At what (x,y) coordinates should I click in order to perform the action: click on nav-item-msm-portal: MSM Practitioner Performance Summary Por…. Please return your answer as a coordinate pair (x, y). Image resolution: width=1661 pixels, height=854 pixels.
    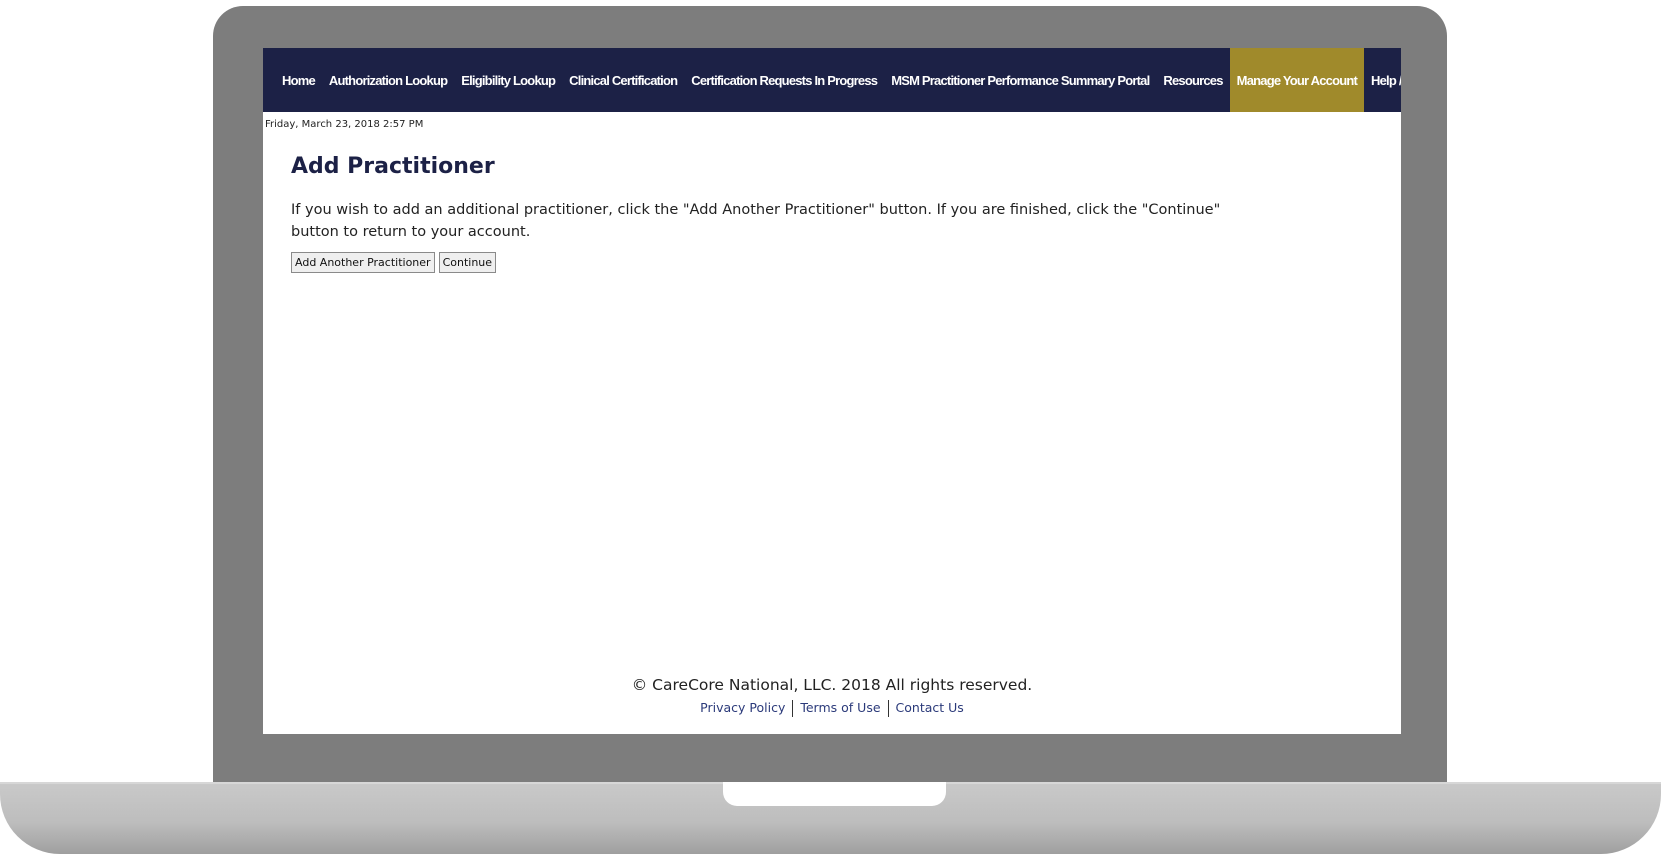
    Looking at the image, I should click on (1020, 80).